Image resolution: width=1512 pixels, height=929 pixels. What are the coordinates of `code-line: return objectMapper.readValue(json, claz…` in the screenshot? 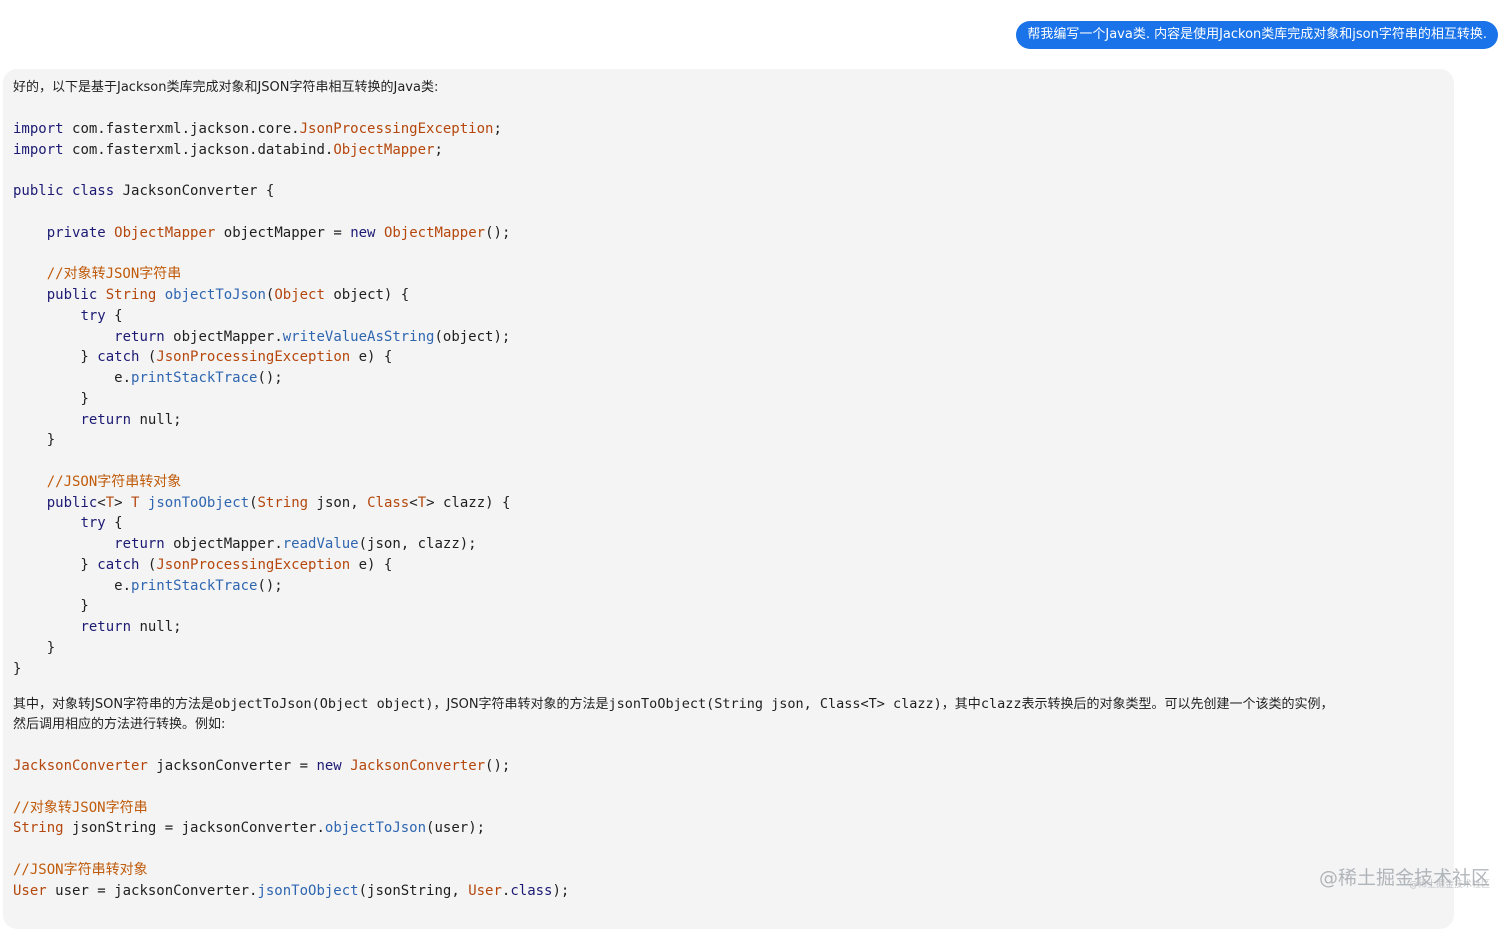 It's located at (244, 544).